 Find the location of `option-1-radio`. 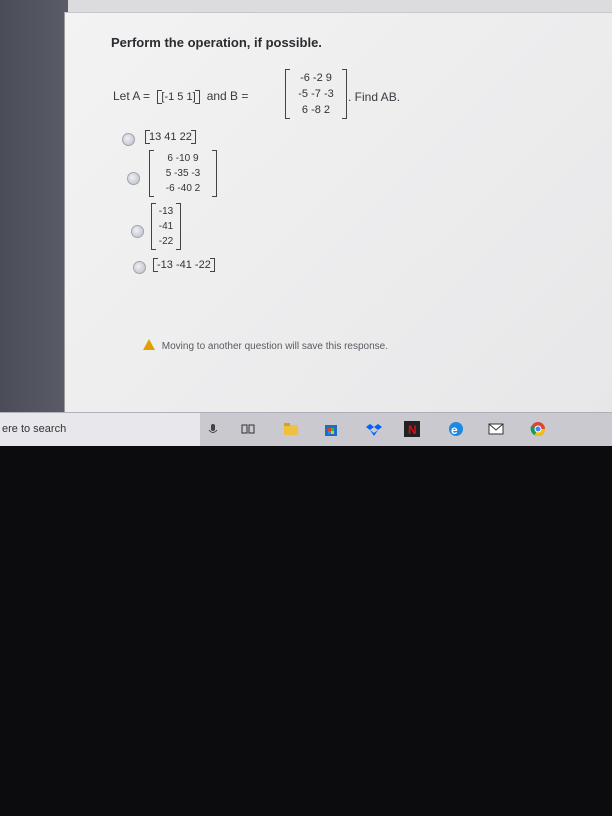

option-1-radio is located at coordinates (128, 139).